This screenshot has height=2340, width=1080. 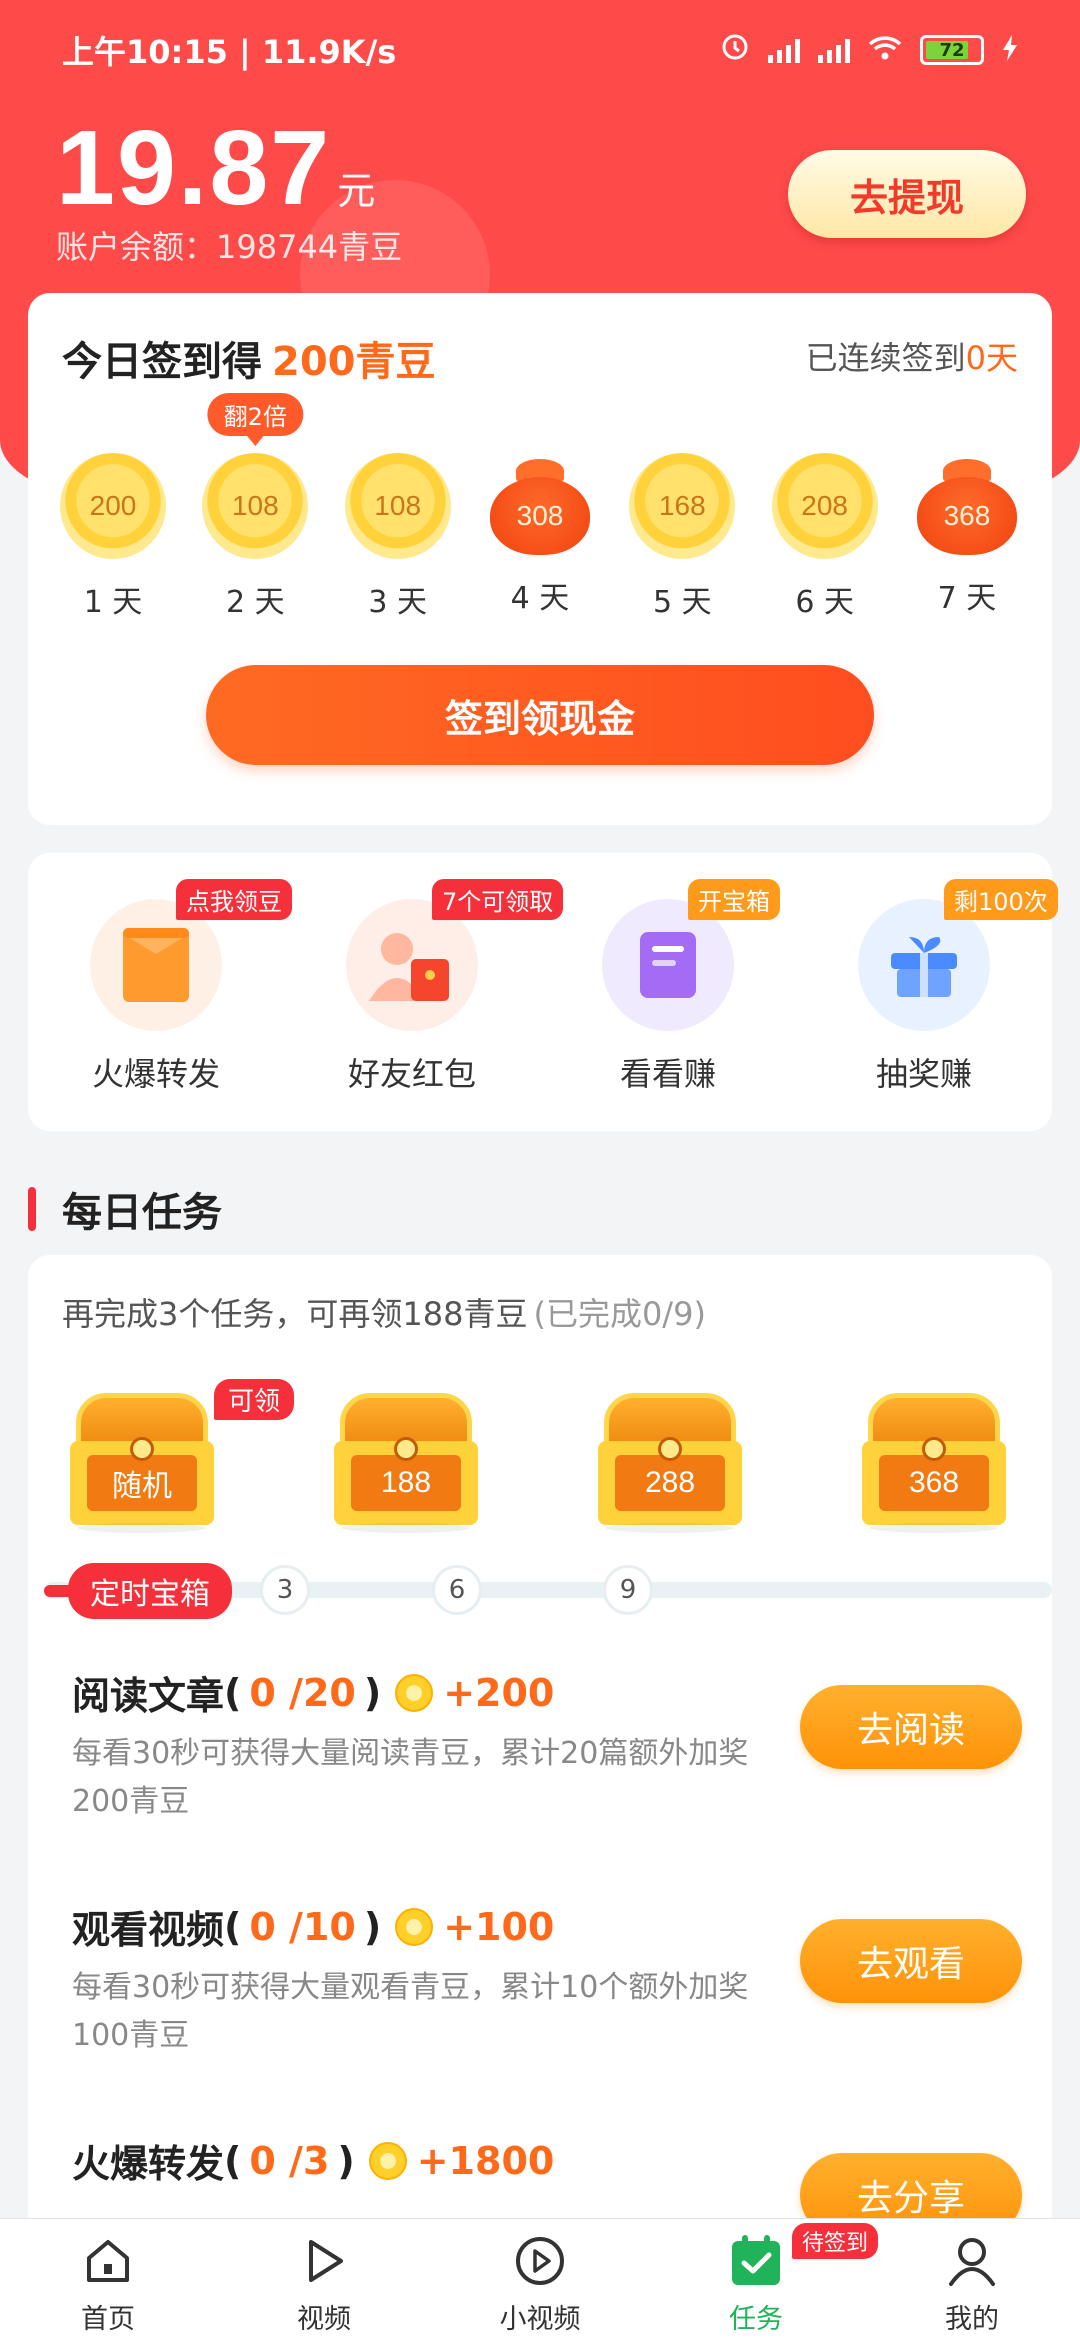 What do you see at coordinates (194, 168) in the screenshot?
I see `balance-amount: 19.87` at bounding box center [194, 168].